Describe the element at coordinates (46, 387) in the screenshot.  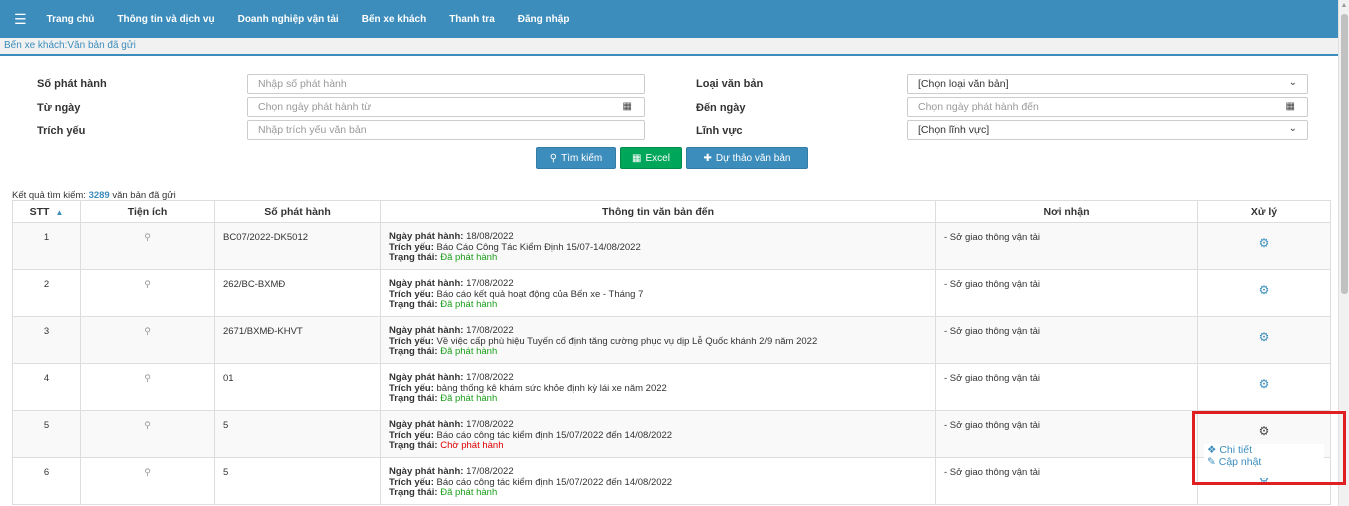
I see `cell-stt: 4` at that location.